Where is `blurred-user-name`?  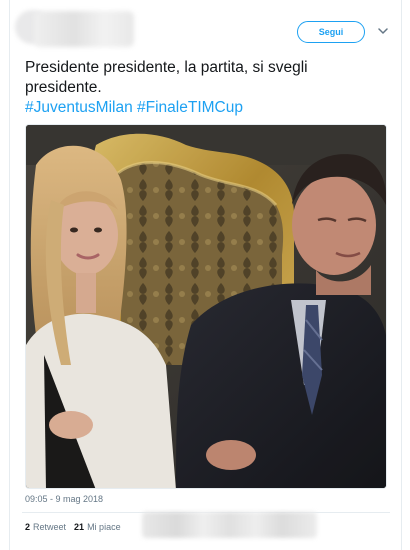 blurred-user-name is located at coordinates (84, 29).